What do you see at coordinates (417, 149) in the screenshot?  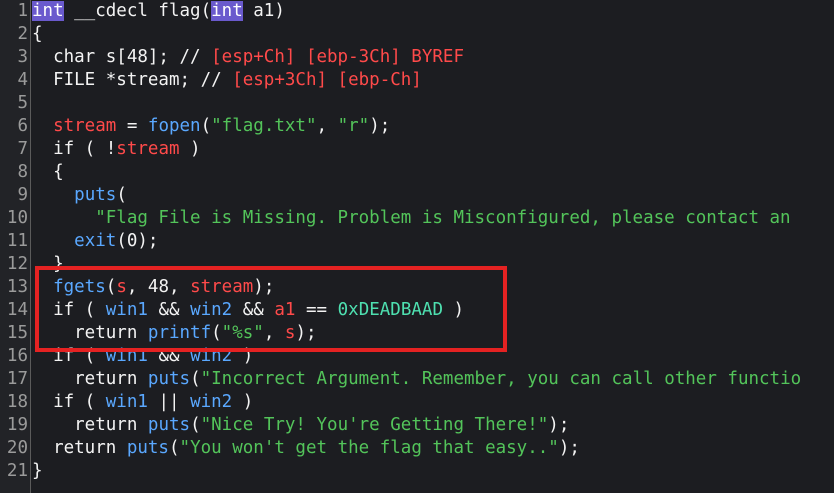 I see `code-line: 7 if ( !stream )` at bounding box center [417, 149].